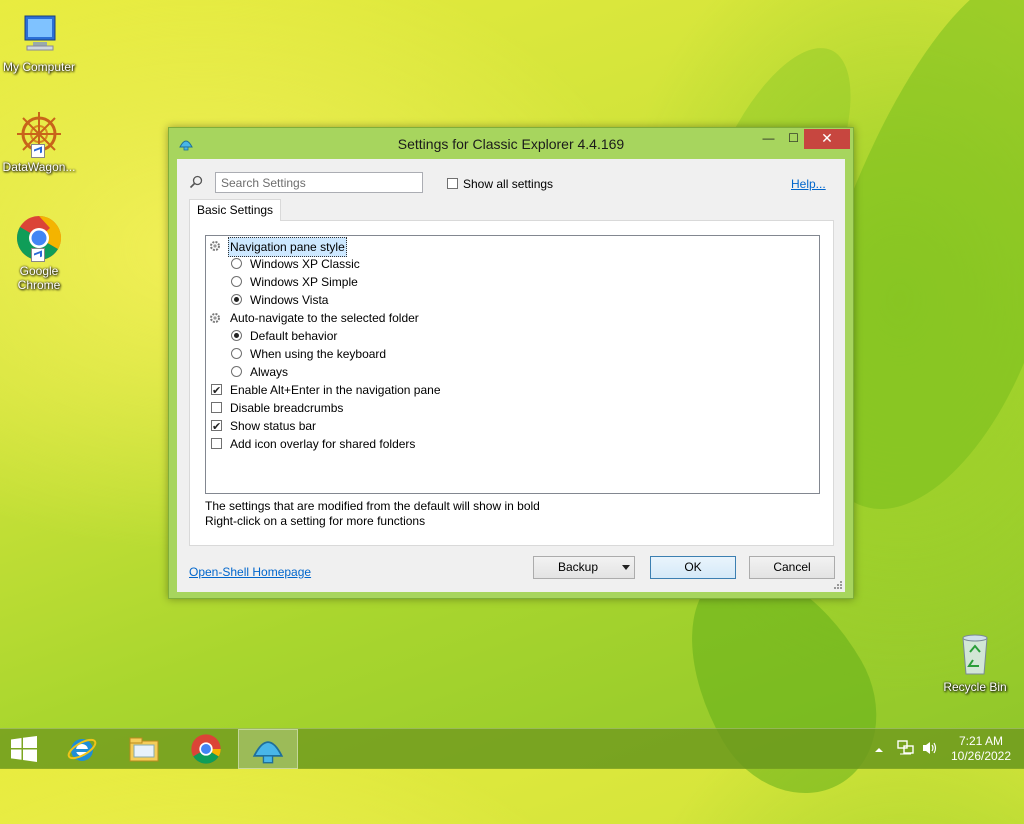 The image size is (1024, 824). Describe the element at coordinates (269, 372) in the screenshot. I see `radio-label: Always` at that location.